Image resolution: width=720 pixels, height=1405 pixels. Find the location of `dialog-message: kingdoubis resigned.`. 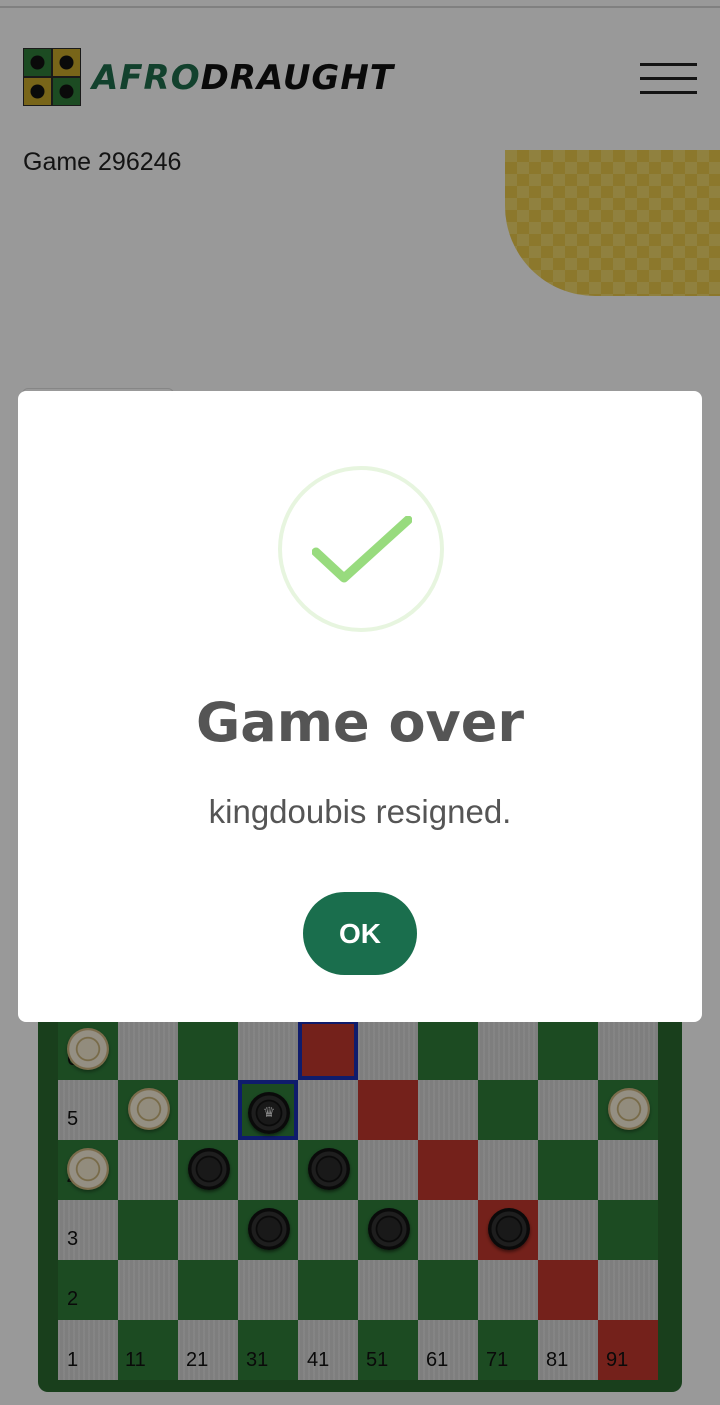

dialog-message: kingdoubis resigned. is located at coordinates (360, 811).